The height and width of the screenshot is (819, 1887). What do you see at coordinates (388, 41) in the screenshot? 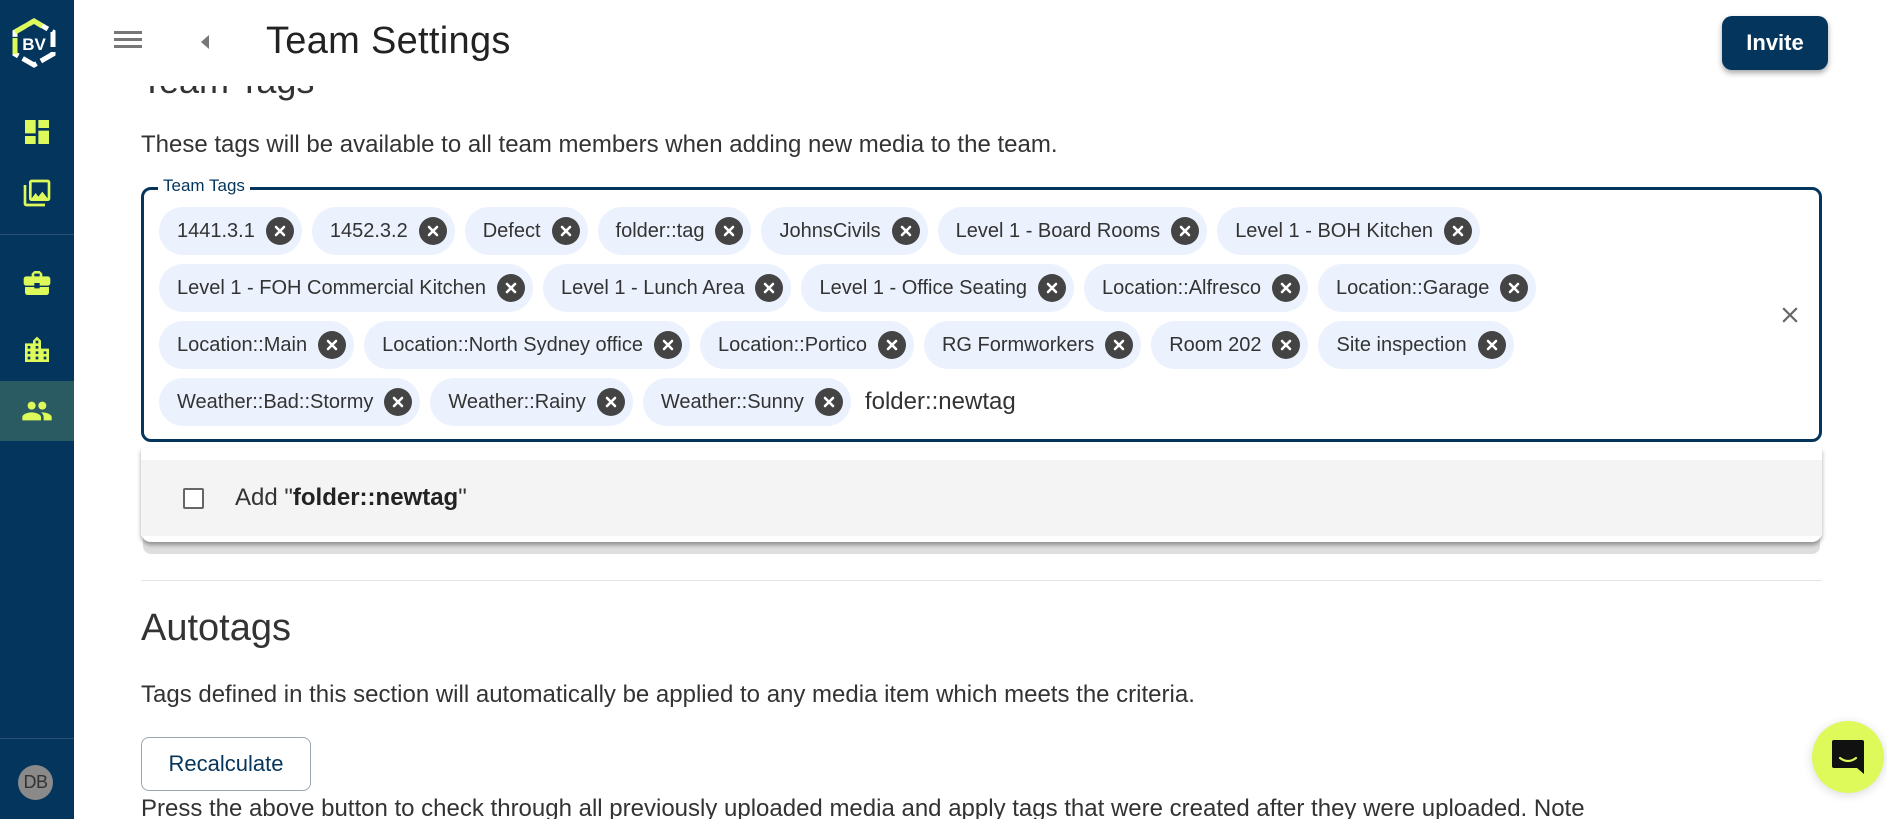
I see `page-title: Team Settings` at bounding box center [388, 41].